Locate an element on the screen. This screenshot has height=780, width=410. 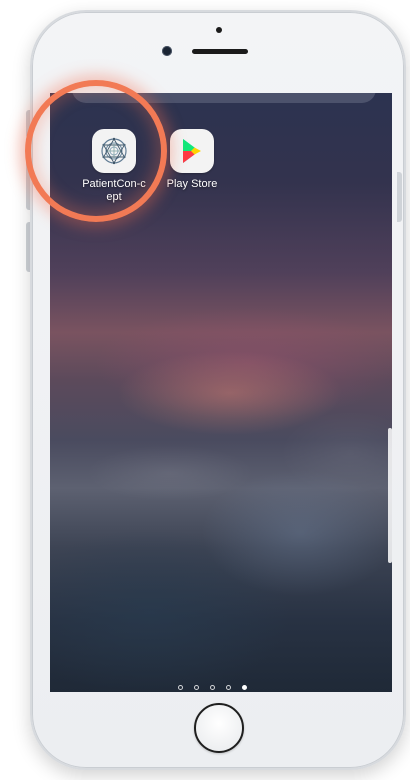
app-label-play-store: Play Store is located at coordinates (192, 184).